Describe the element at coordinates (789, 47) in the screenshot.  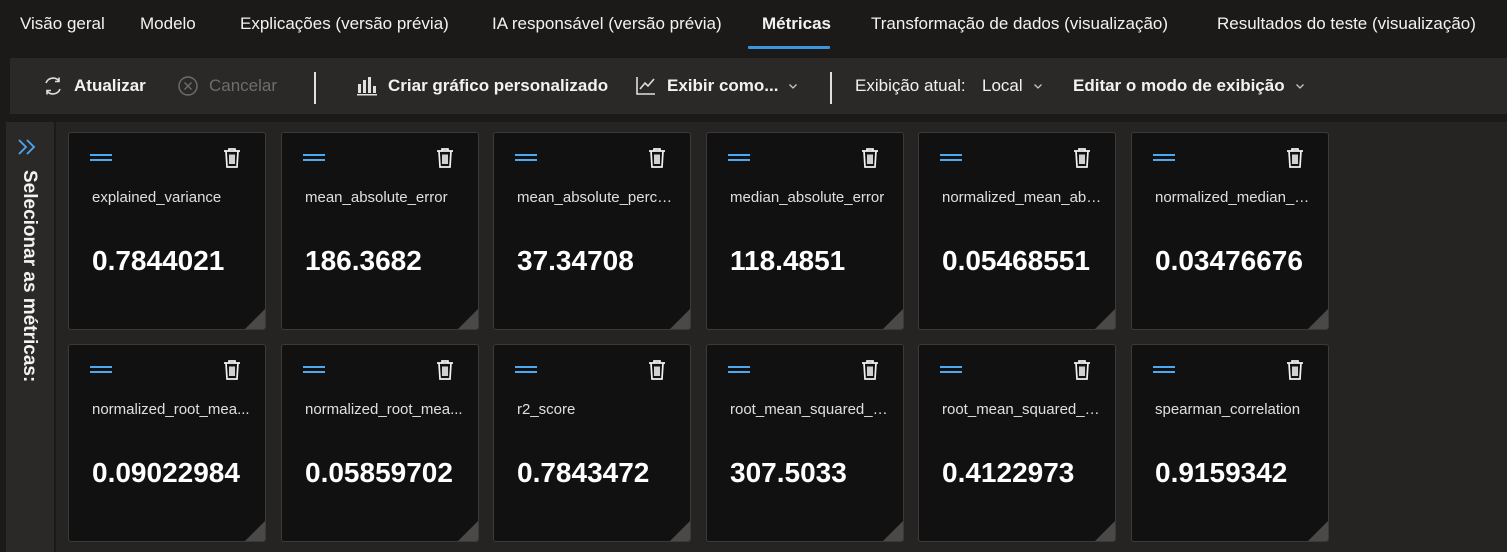
I see `active-tab-indicator` at that location.